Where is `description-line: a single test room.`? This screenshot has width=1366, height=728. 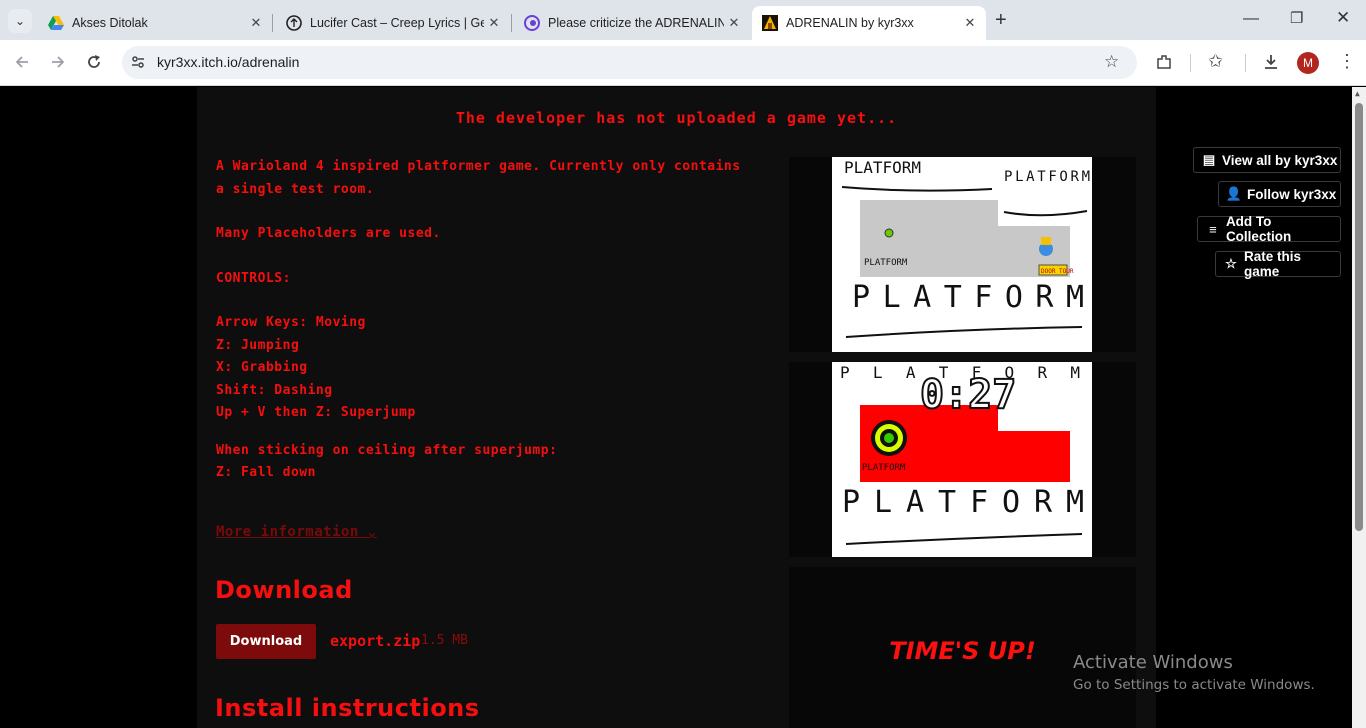 description-line: a single test room. is located at coordinates (295, 189).